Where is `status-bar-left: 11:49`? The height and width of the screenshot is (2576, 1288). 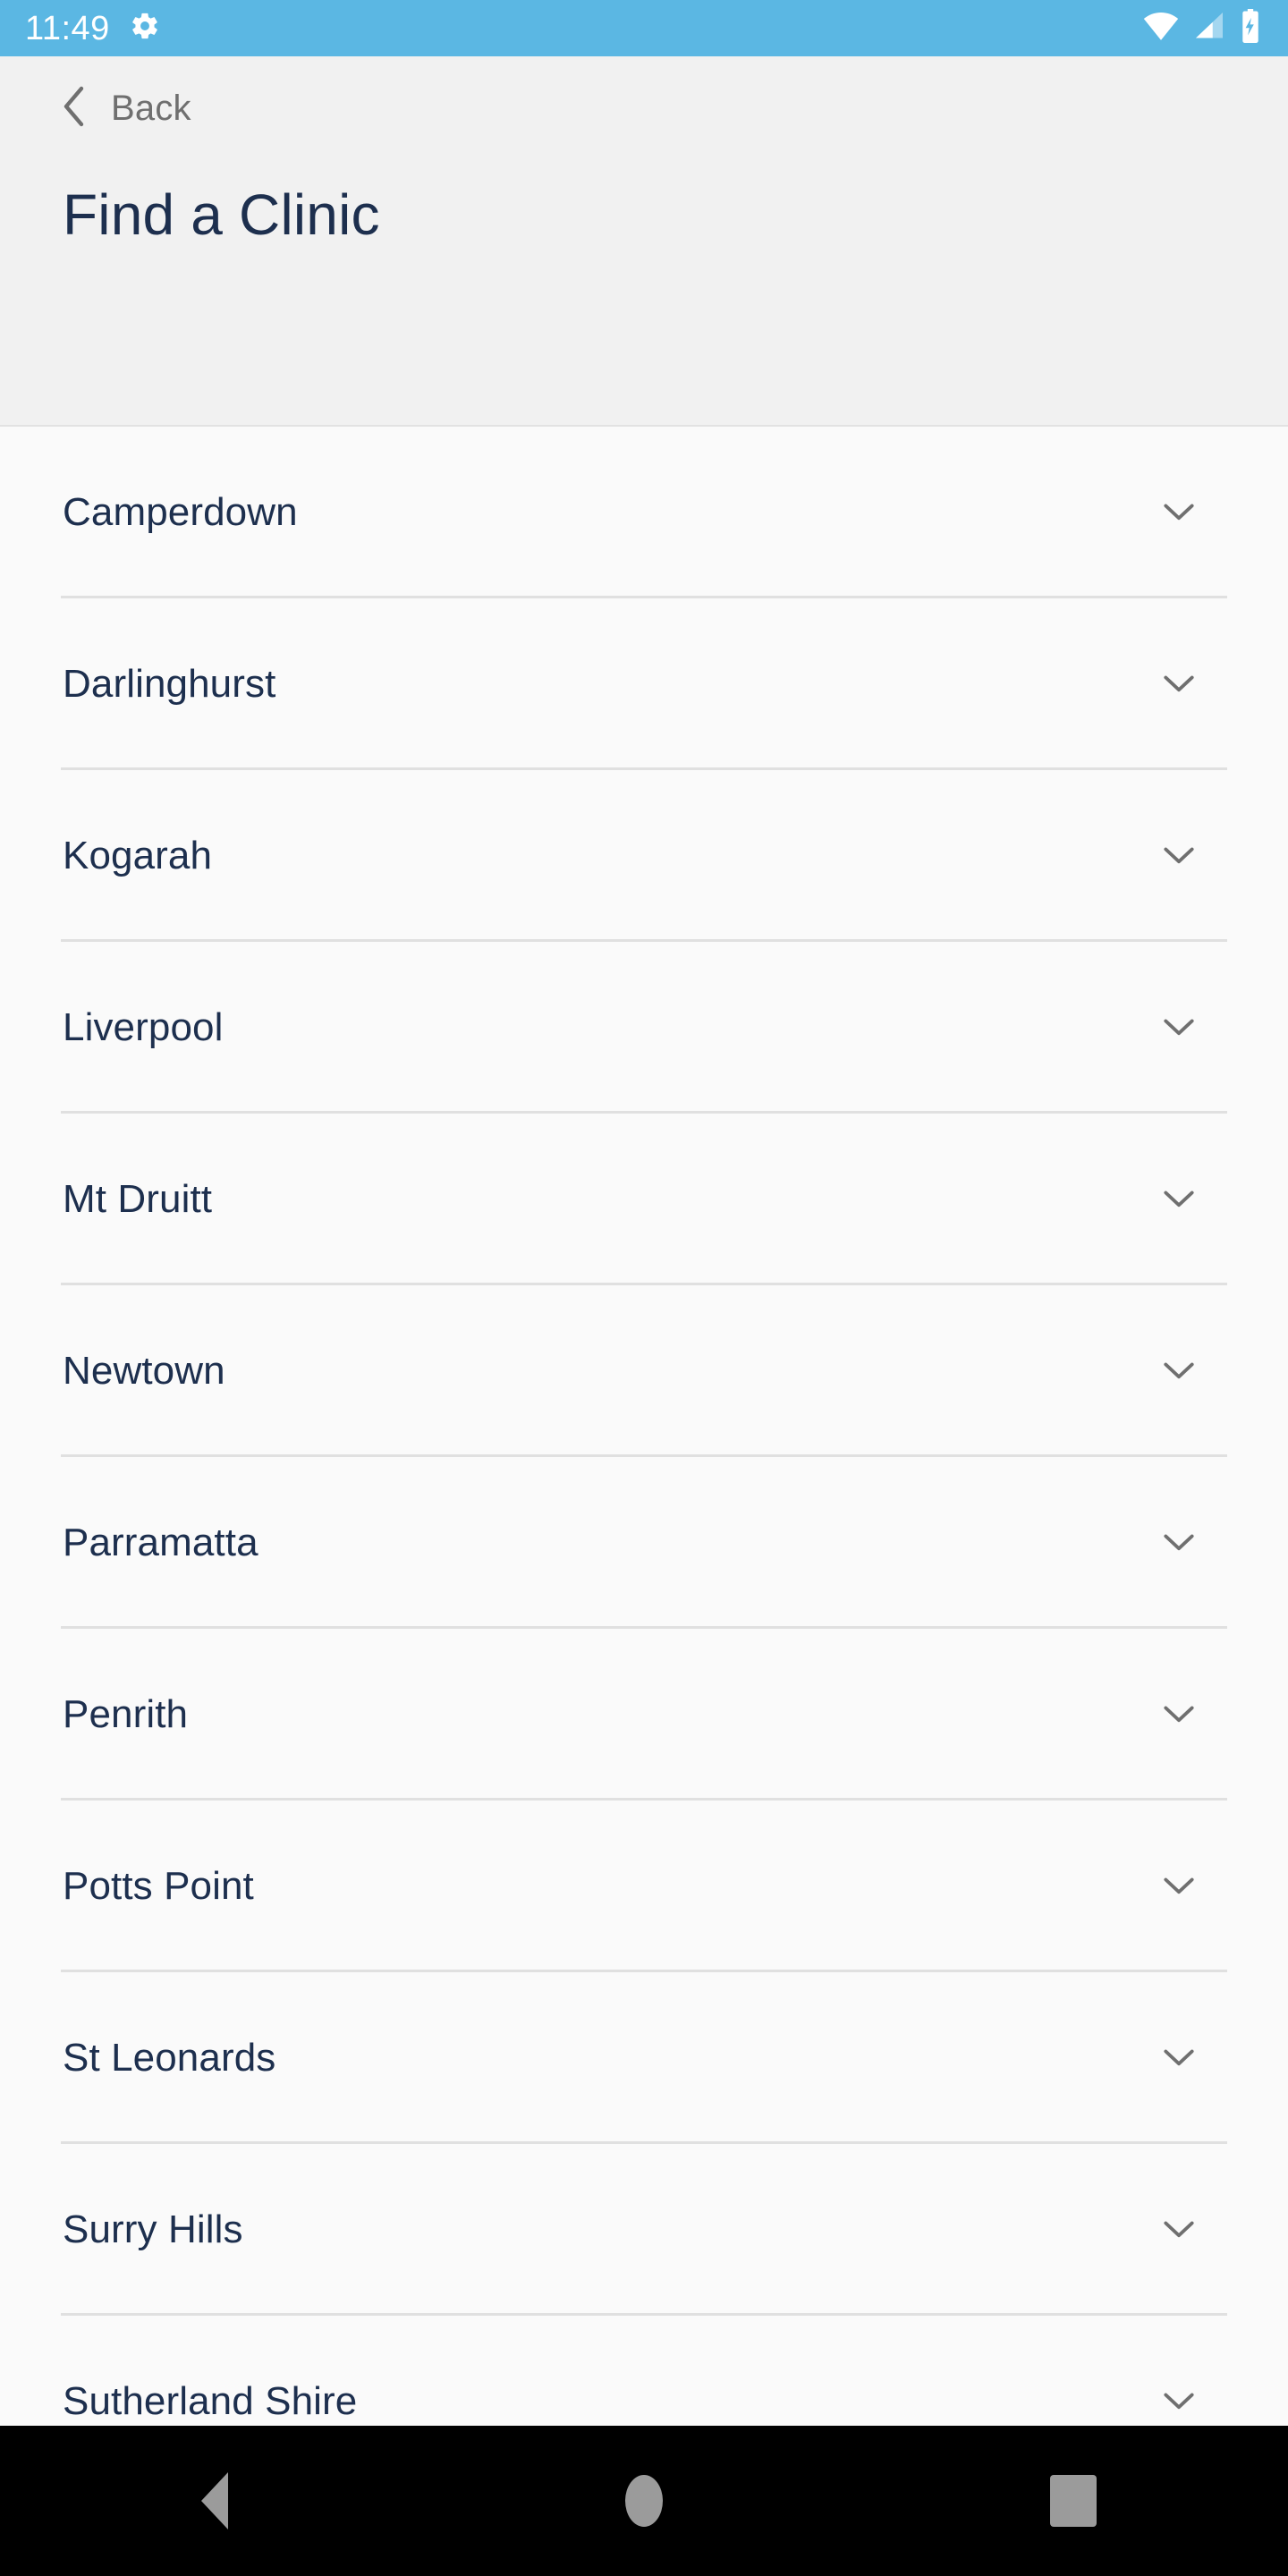 status-bar-left: 11:49 is located at coordinates (92, 28).